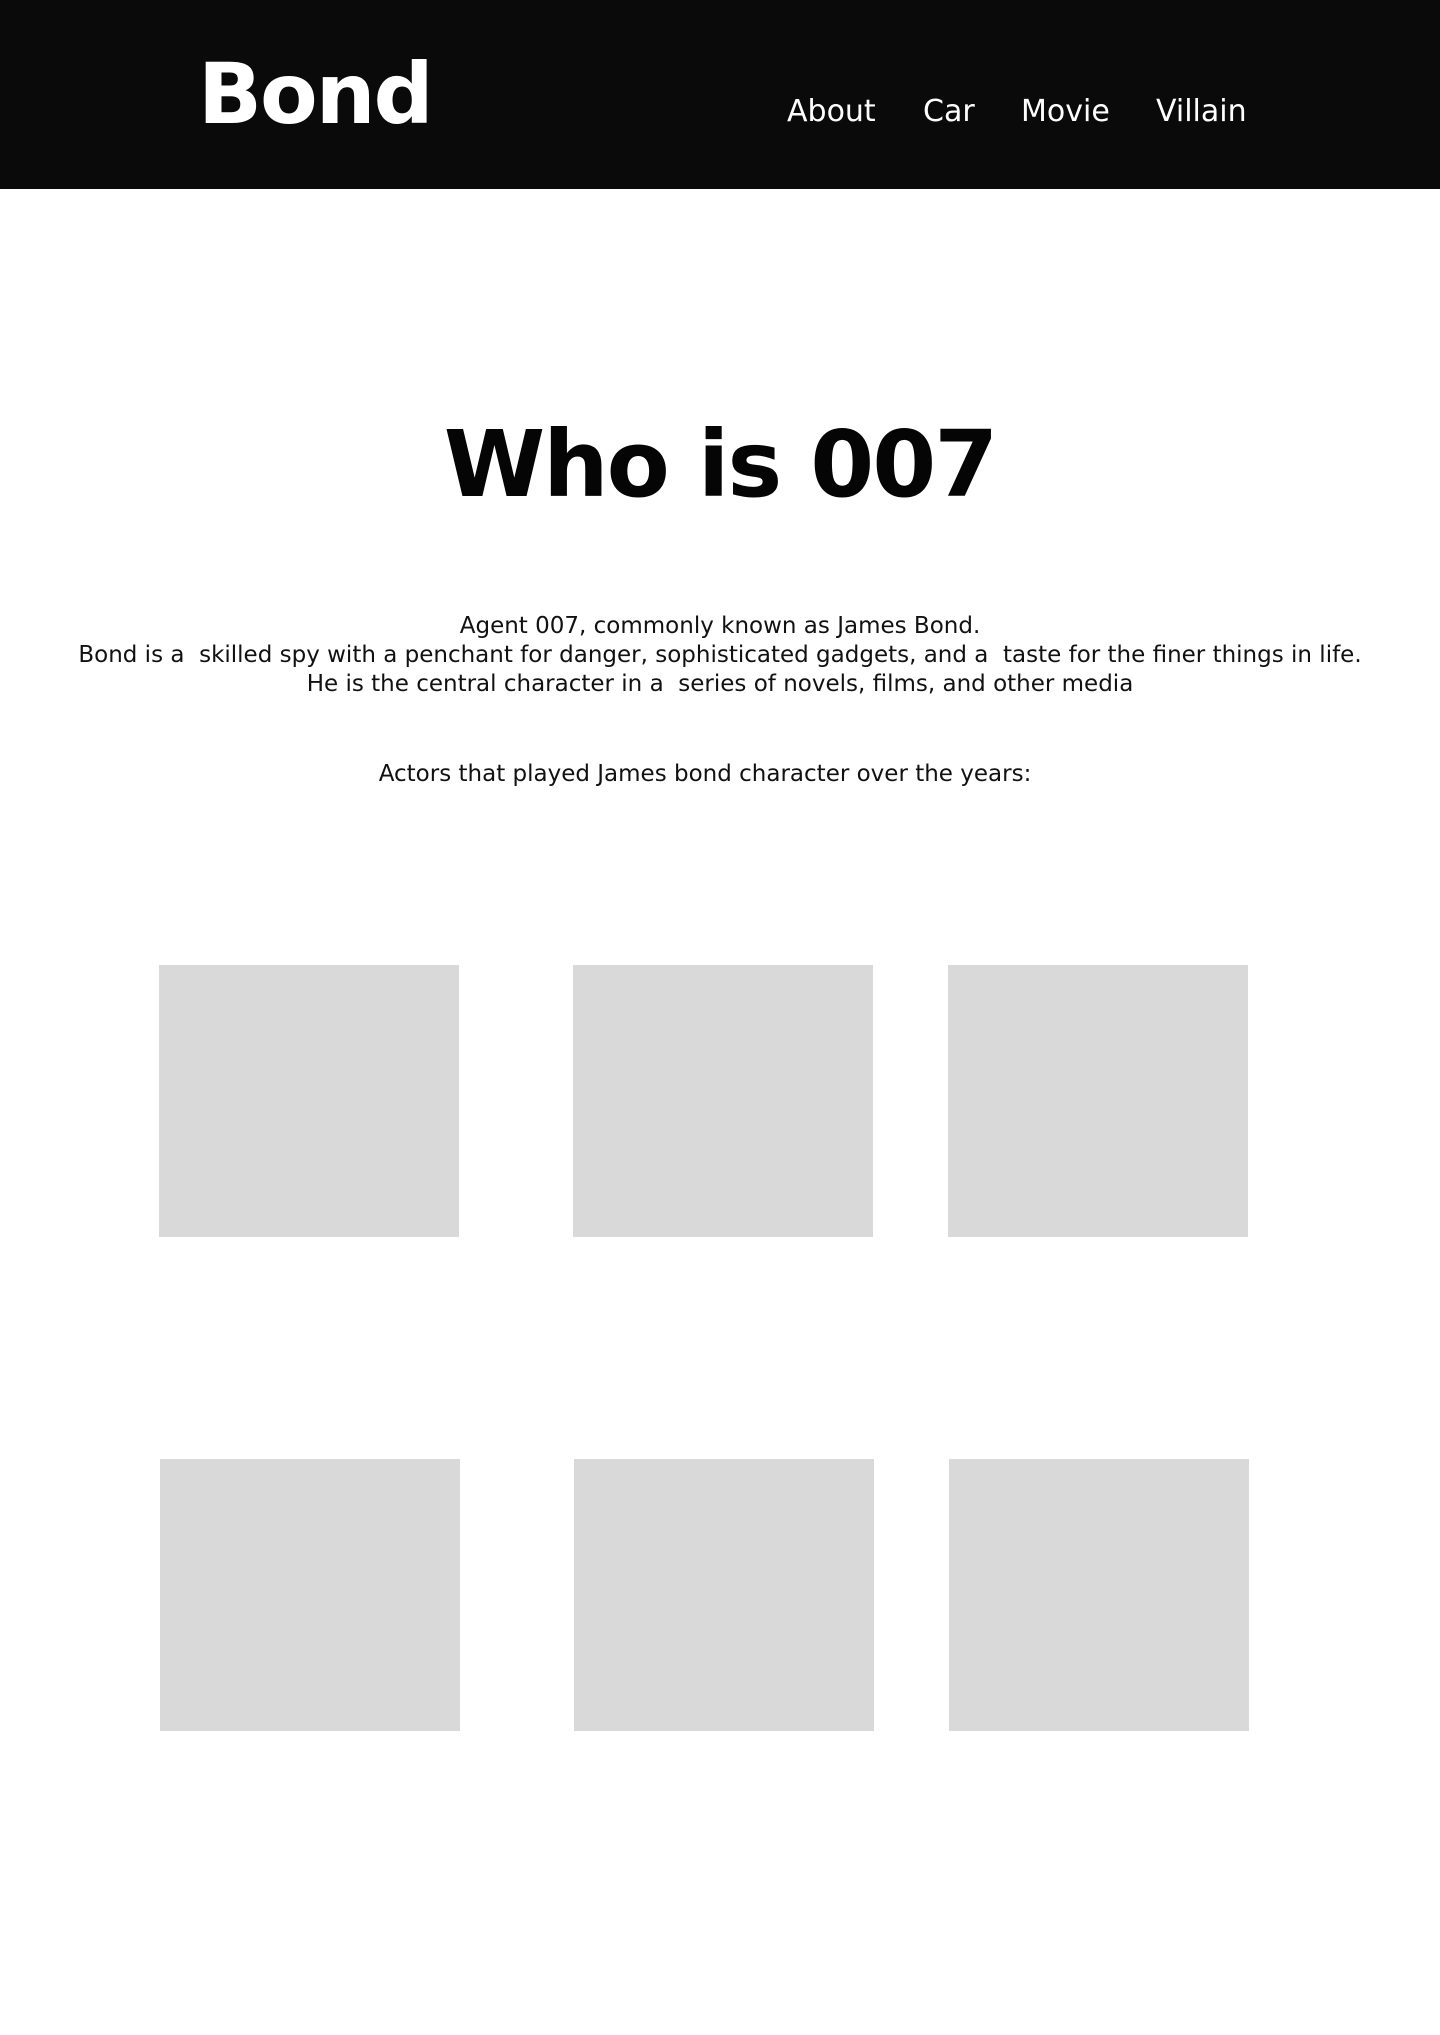 The image size is (1440, 2035). What do you see at coordinates (949, 112) in the screenshot?
I see `nav-car: Car` at bounding box center [949, 112].